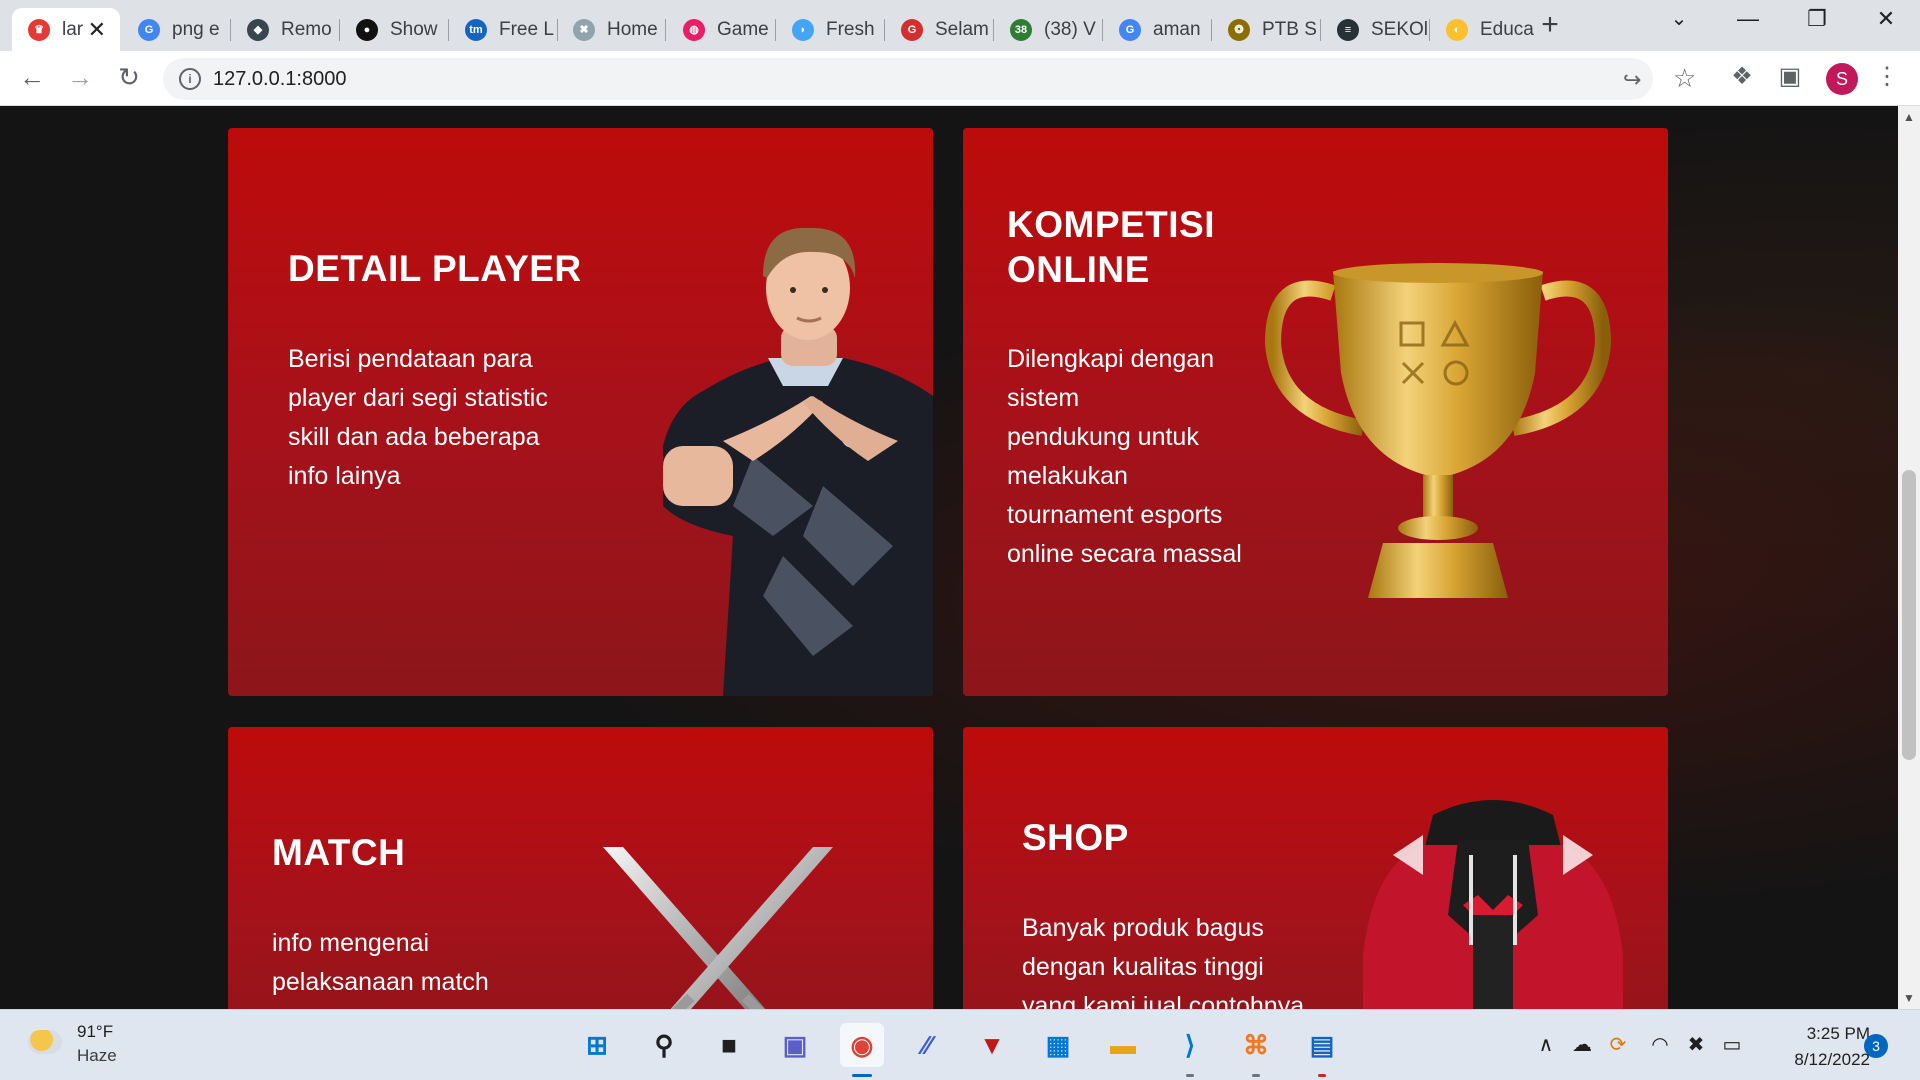 The width and height of the screenshot is (1920, 1080). I want to click on page-scrollbar: ▲ ▼, so click(1909, 557).